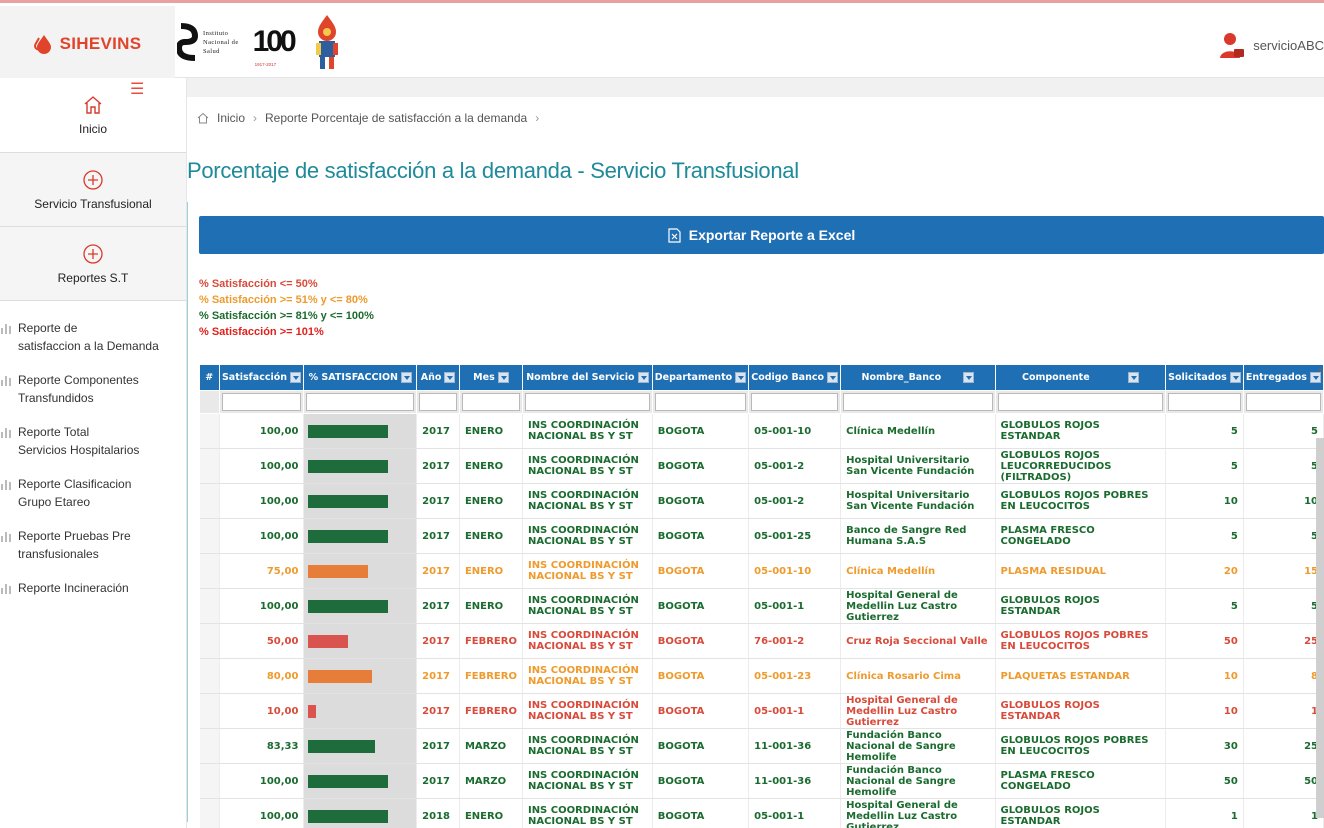  Describe the element at coordinates (265, 64) in the screenshot. I see `anniversary-years: 1917-2017` at that location.